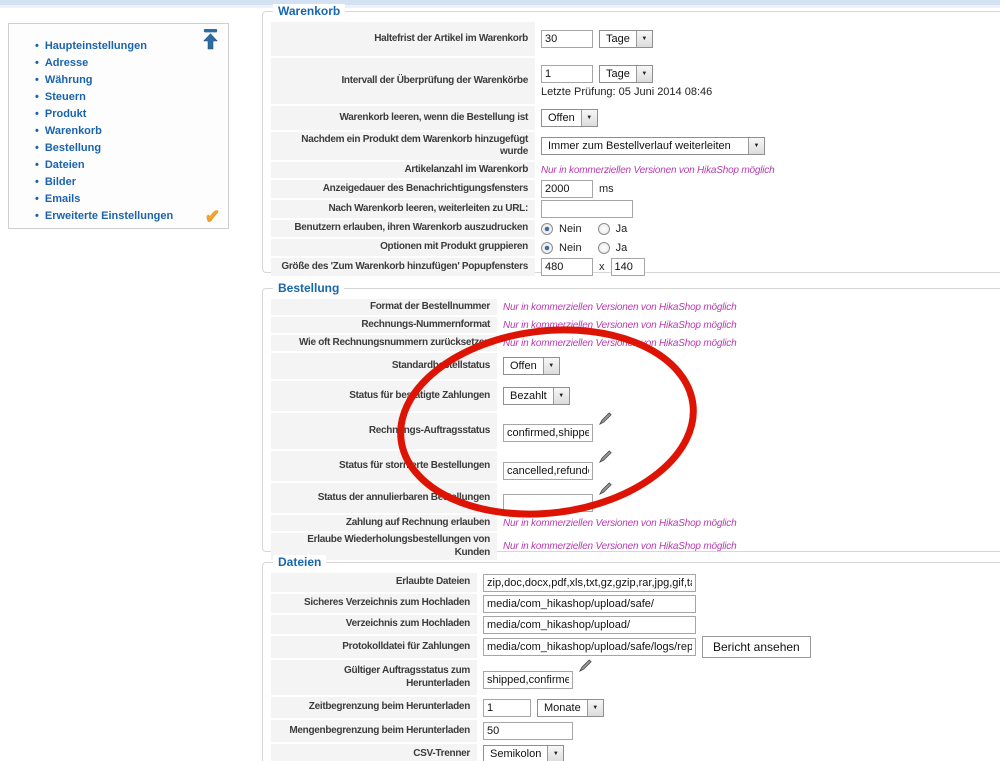 The height and width of the screenshot is (761, 1000). What do you see at coordinates (548, 433) in the screenshot?
I see `rechnungs-auftragsstatus-input` at bounding box center [548, 433].